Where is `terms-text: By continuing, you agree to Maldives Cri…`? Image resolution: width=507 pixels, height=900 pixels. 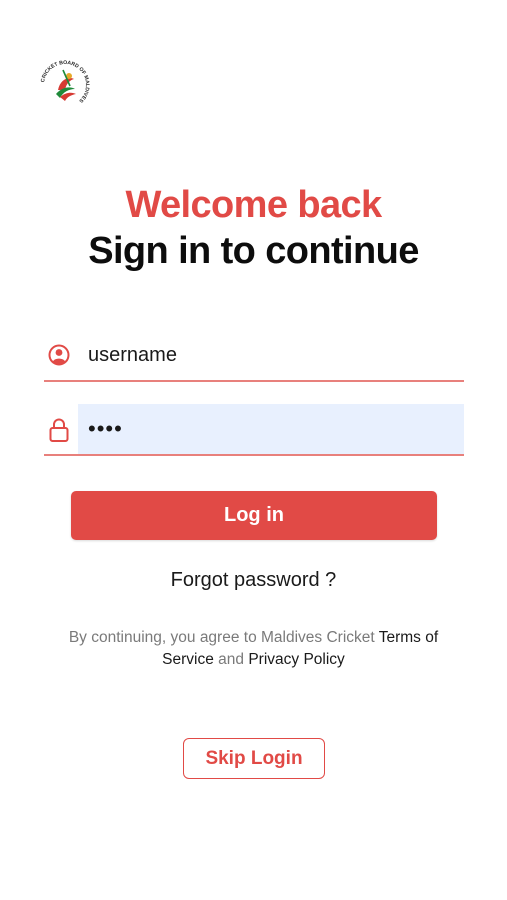
terms-text: By continuing, you agree to Maldives Cri… is located at coordinates (253, 649).